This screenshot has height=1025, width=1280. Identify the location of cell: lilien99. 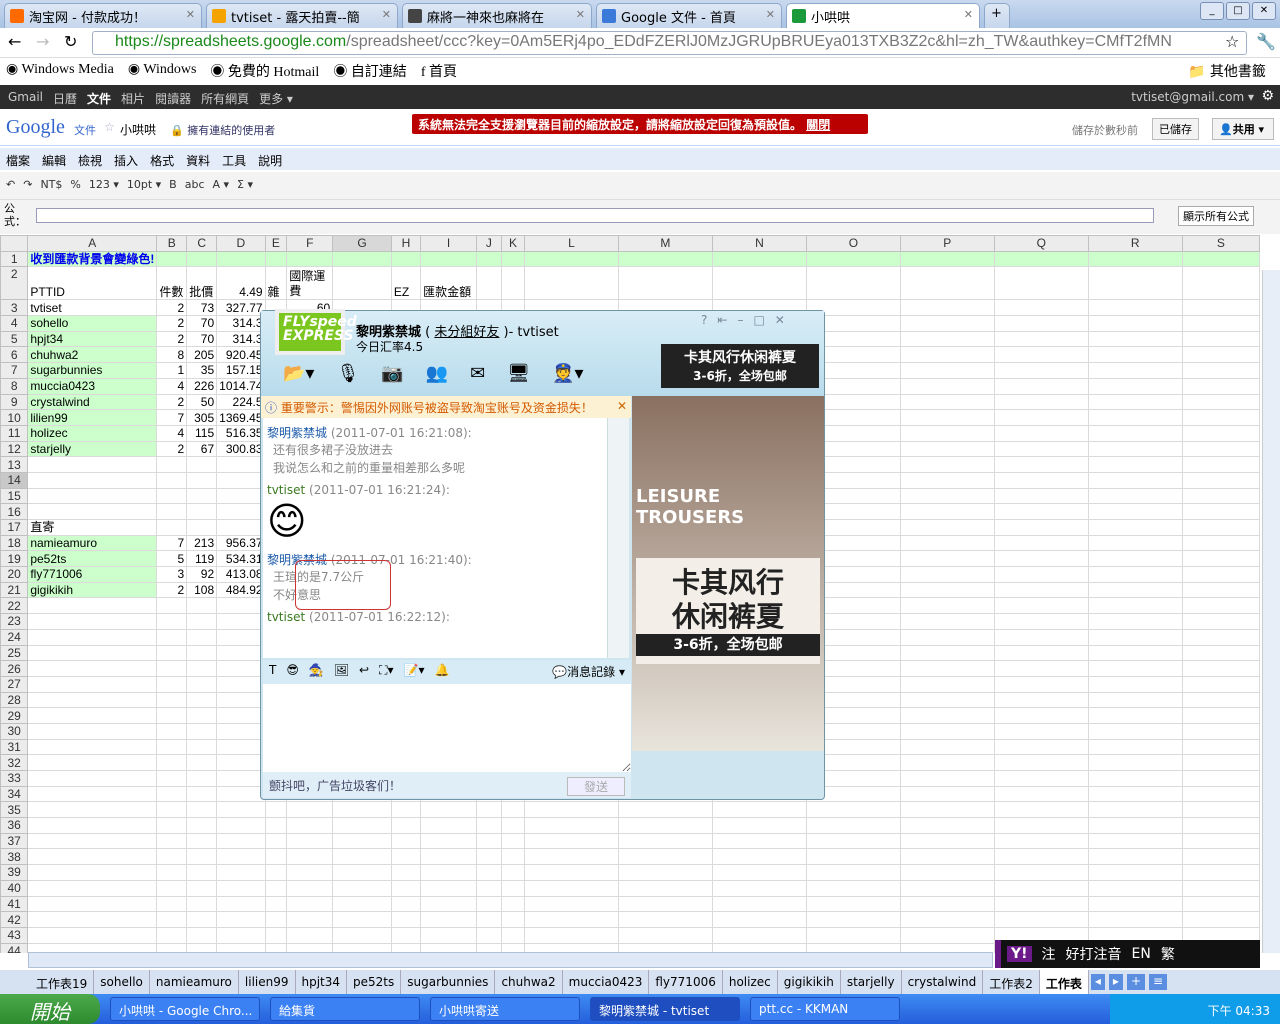
(92, 417).